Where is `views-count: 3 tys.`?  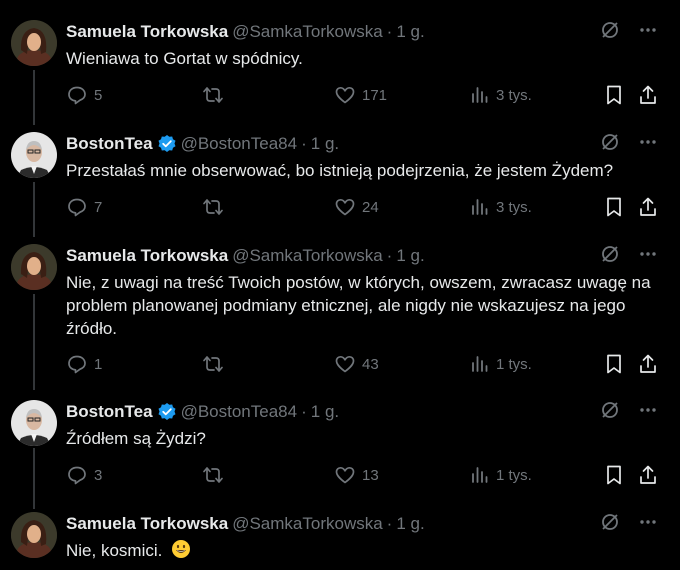 views-count: 3 tys. is located at coordinates (514, 207).